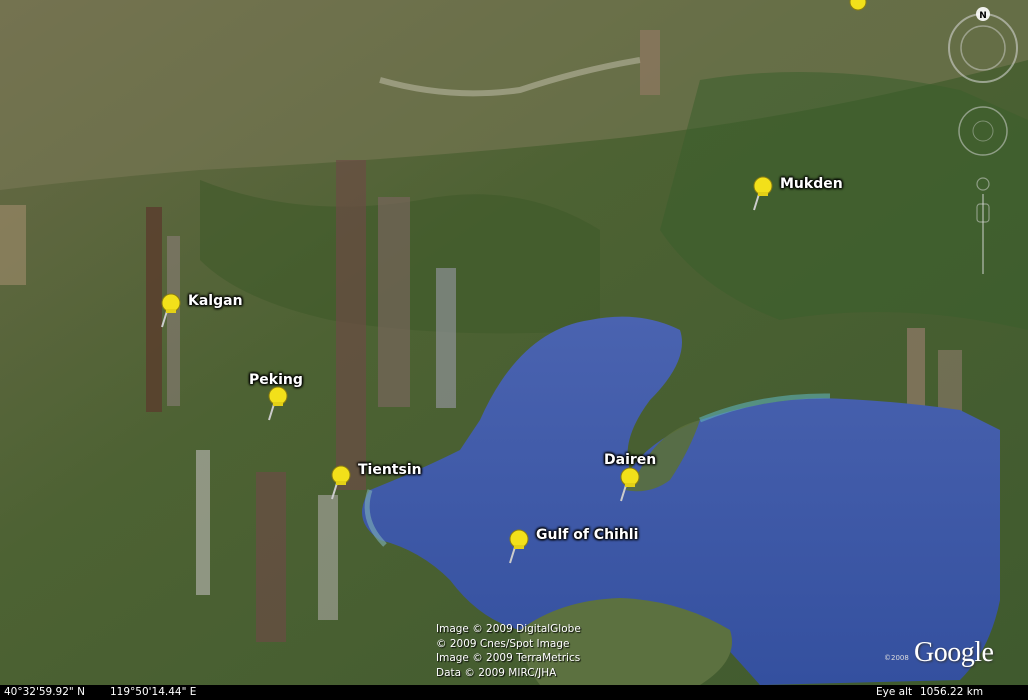  I want to click on placemark-mukden: Mukden, so click(796, 196).